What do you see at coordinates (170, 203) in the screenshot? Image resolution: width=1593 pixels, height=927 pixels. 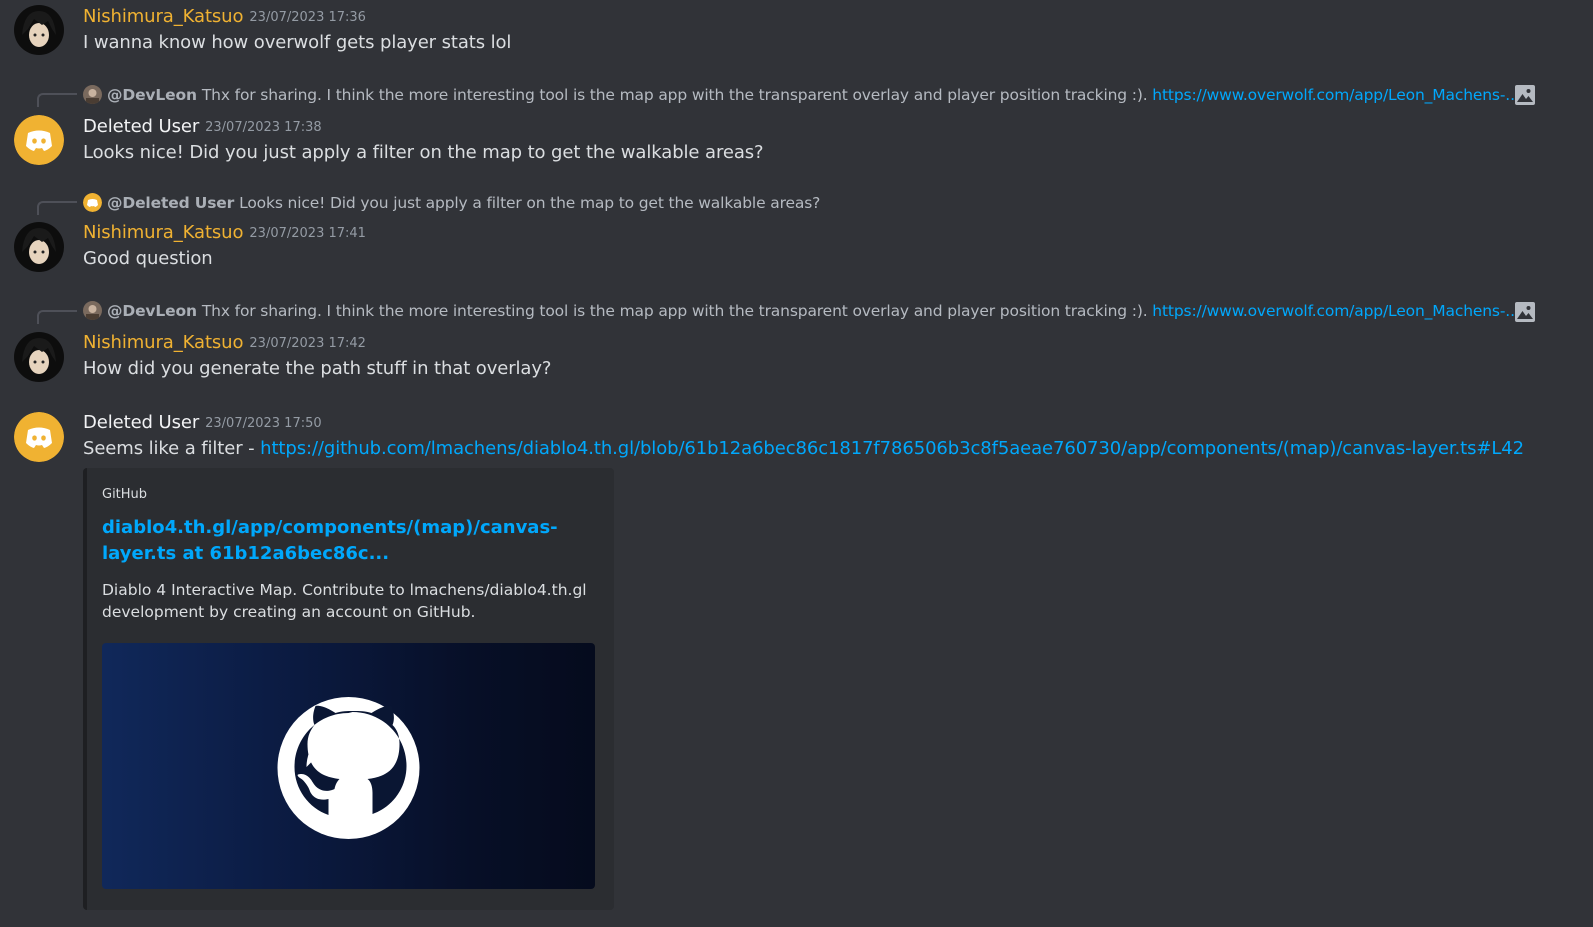 I see `reply-mention: @Deleted User` at bounding box center [170, 203].